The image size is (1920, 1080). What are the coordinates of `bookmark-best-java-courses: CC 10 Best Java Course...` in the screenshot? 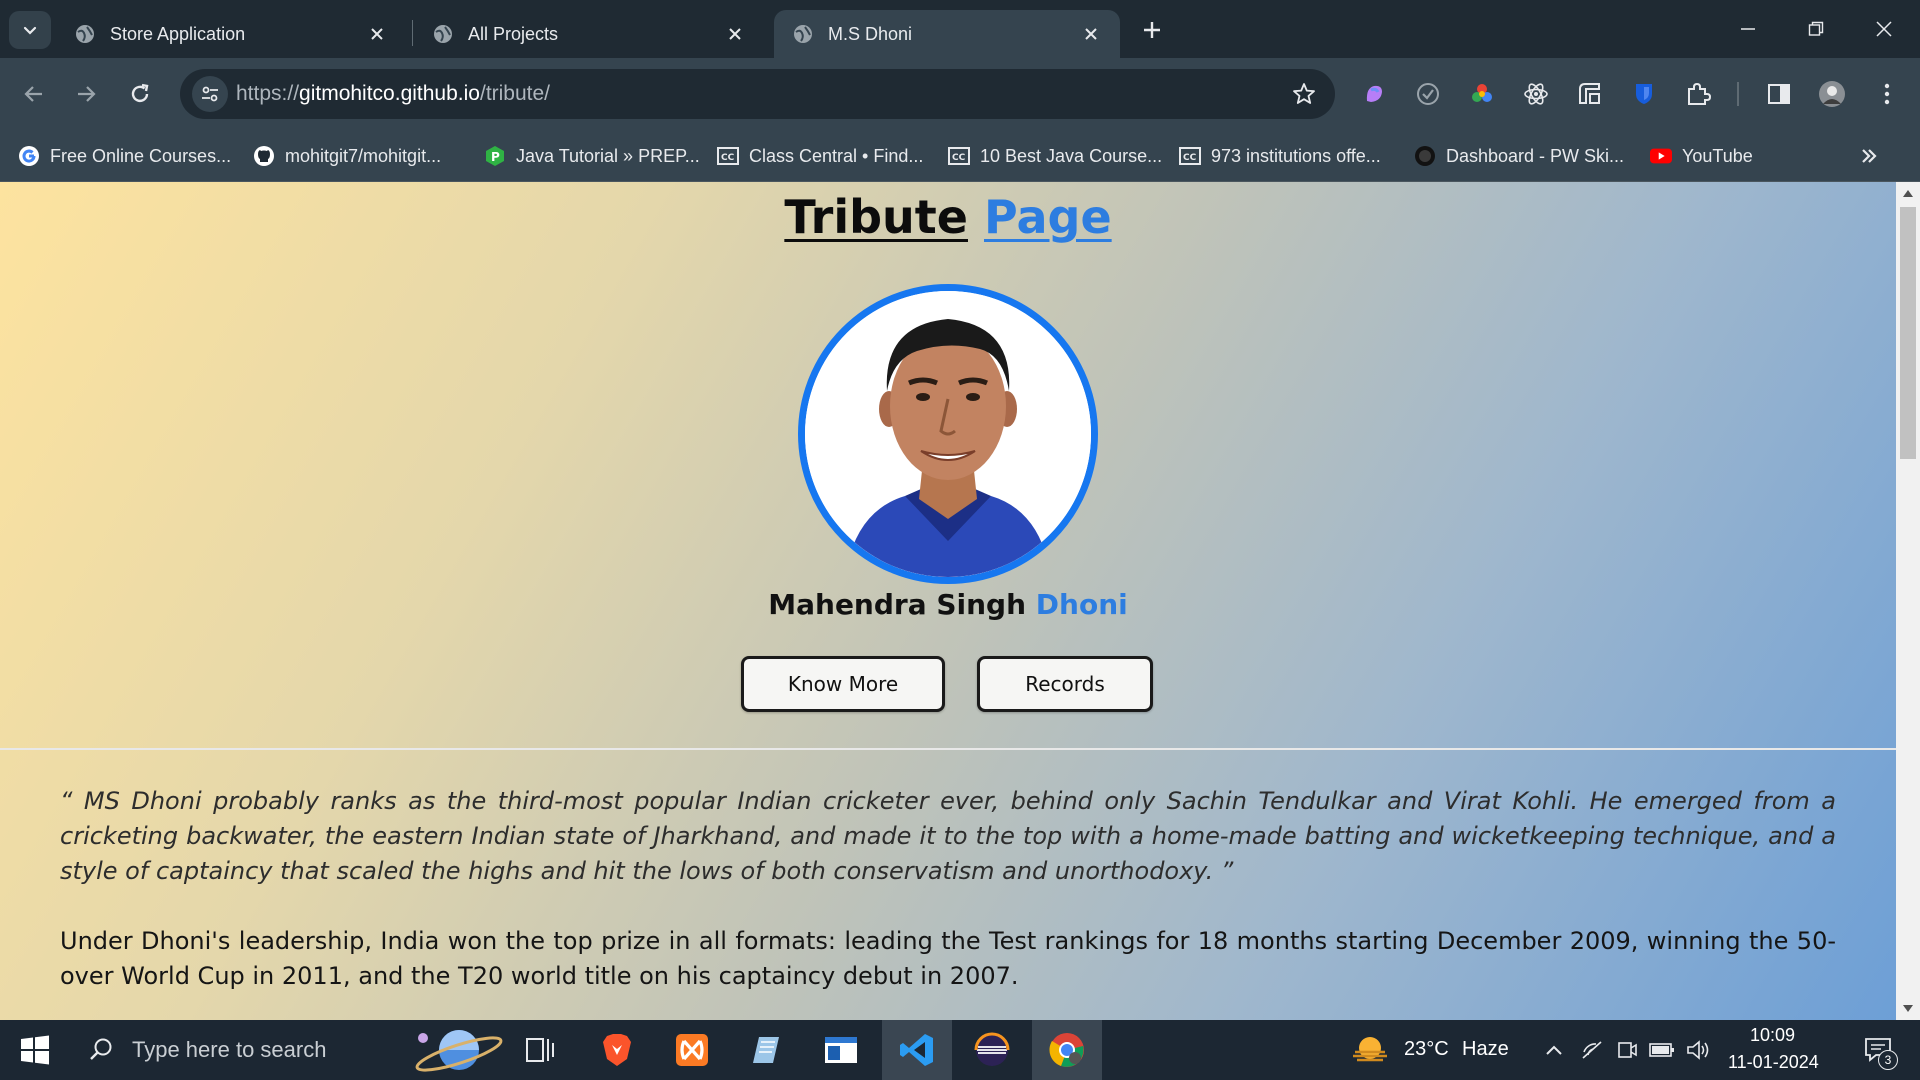 It's located at (1055, 156).